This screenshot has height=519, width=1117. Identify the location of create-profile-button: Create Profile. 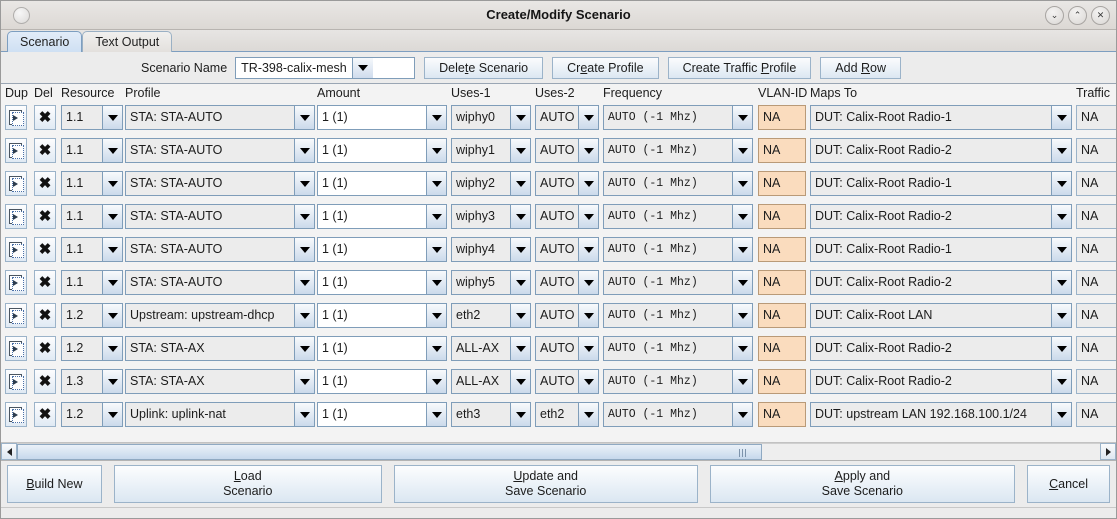
(605, 67).